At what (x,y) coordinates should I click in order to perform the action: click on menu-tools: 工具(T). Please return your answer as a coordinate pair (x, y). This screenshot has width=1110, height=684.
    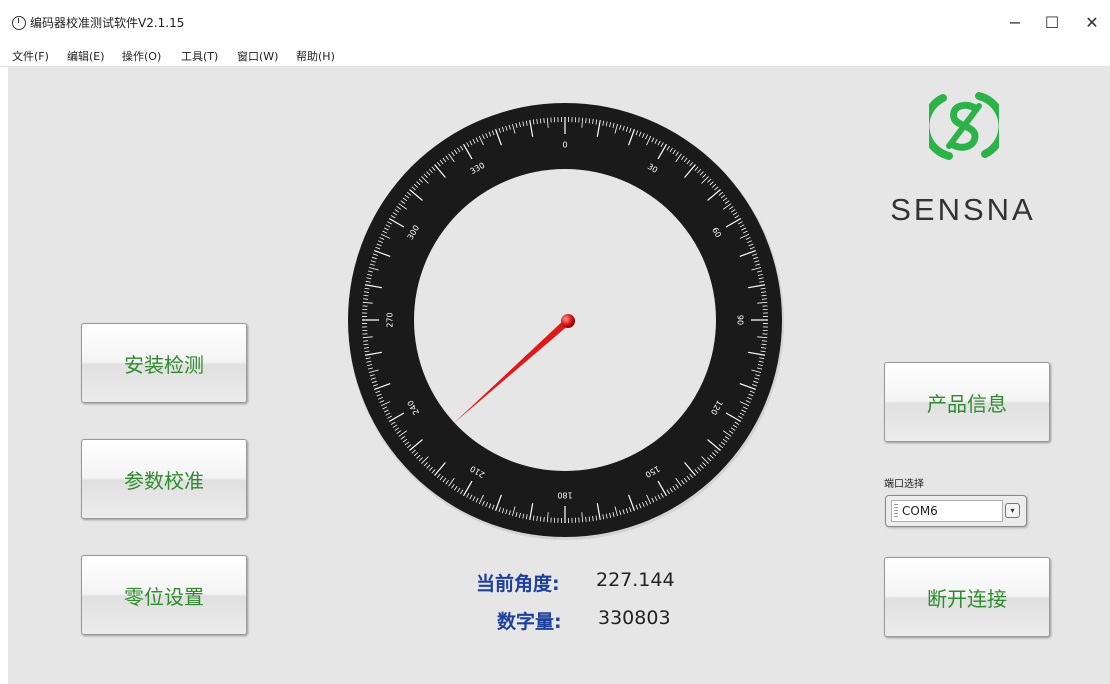
    Looking at the image, I should click on (199, 56).